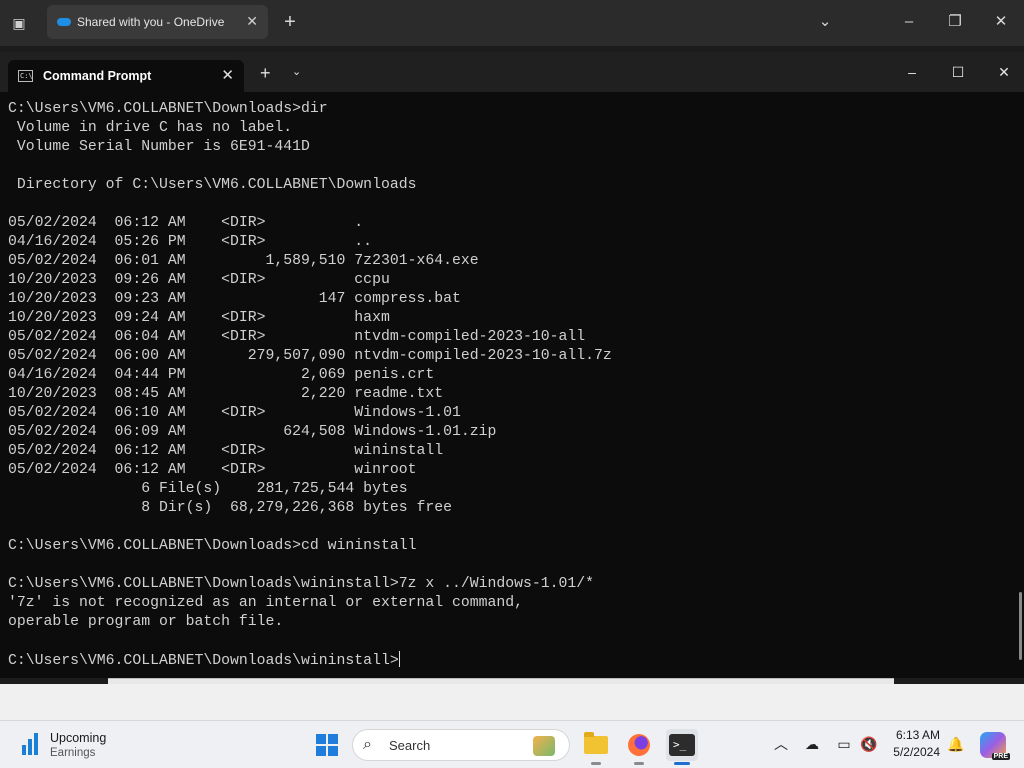 This screenshot has width=1024, height=768. I want to click on firefox-button, so click(639, 747).